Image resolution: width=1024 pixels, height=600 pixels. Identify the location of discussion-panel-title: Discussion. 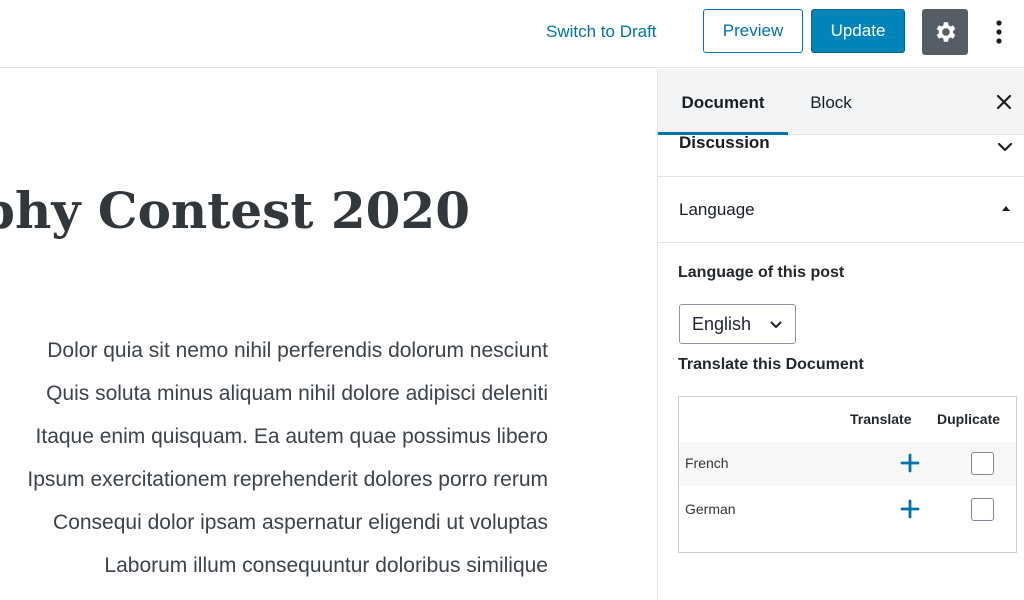
(724, 142).